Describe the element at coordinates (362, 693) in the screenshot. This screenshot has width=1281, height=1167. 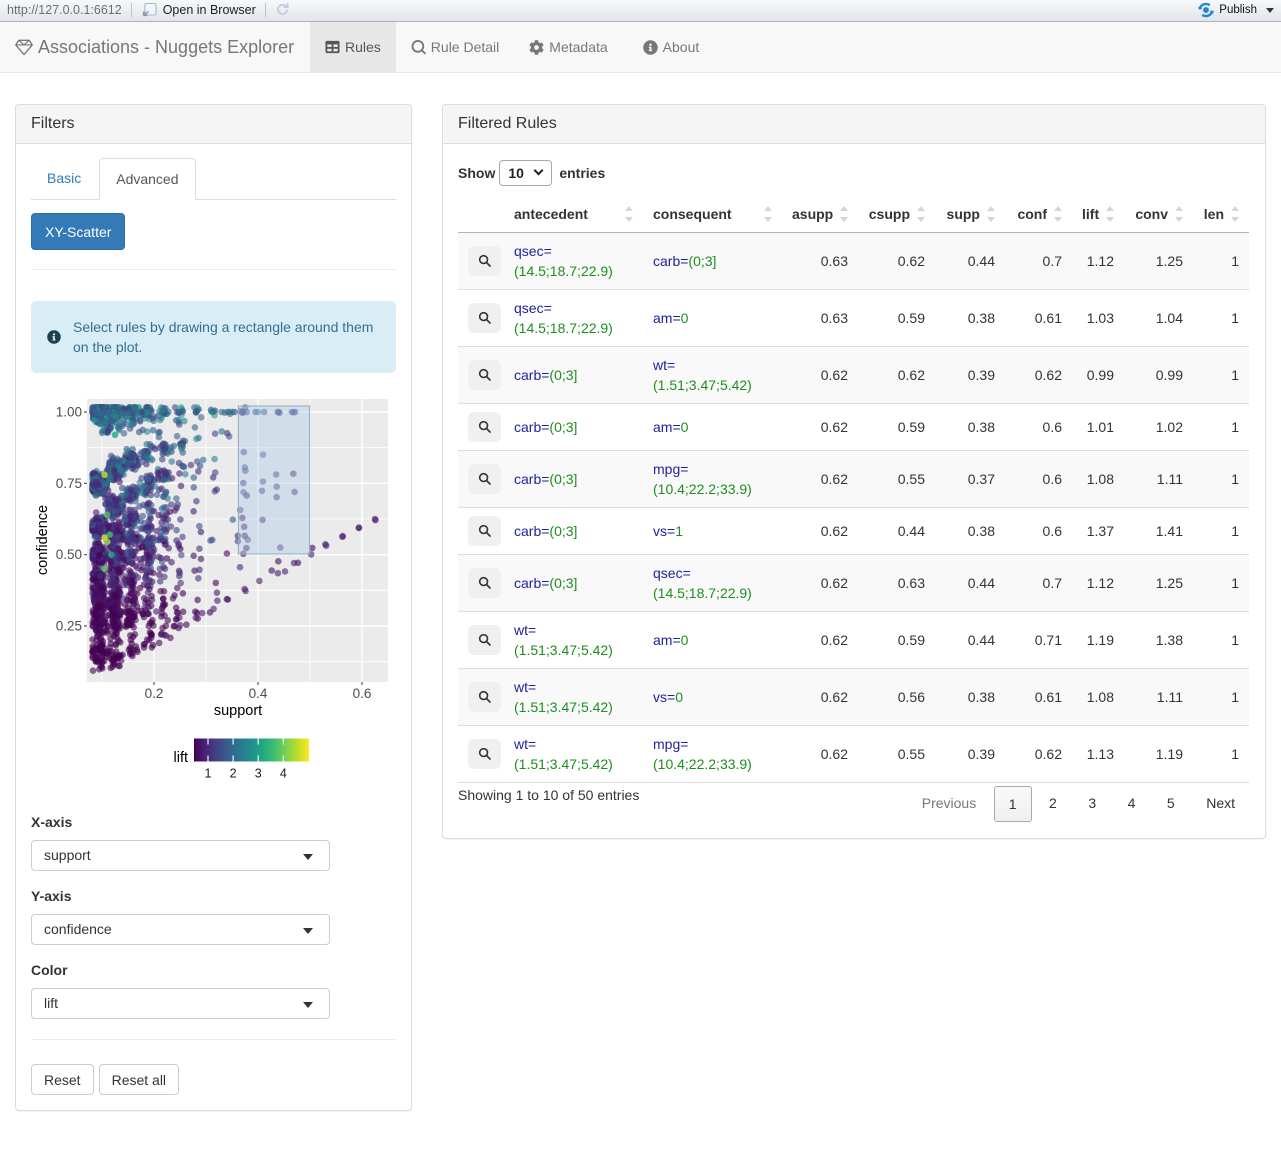
I see `svg-text: 0.6` at that location.